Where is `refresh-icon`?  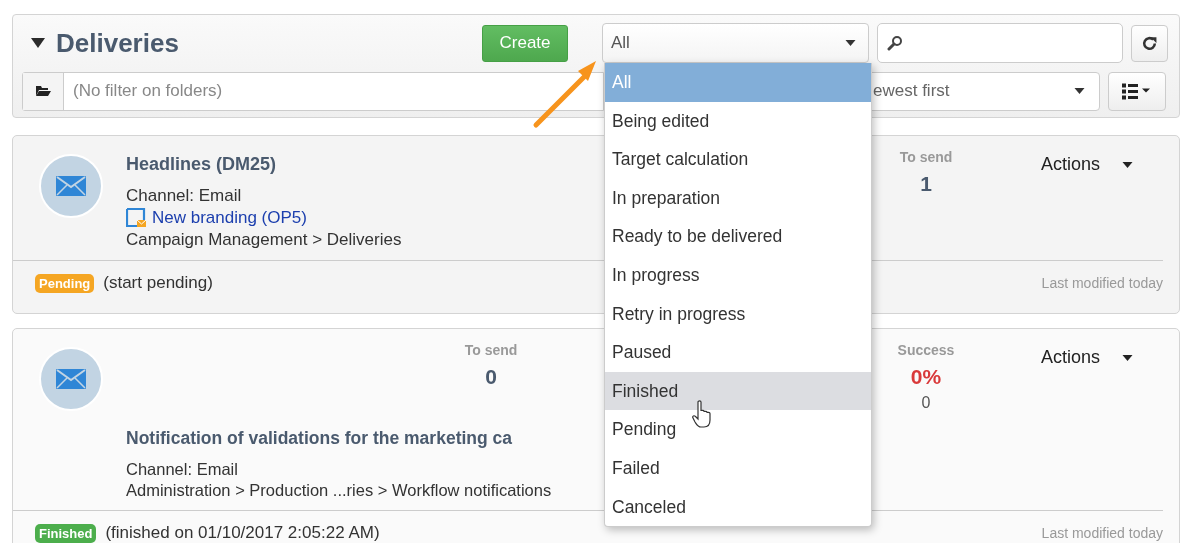
refresh-icon is located at coordinates (1149, 43).